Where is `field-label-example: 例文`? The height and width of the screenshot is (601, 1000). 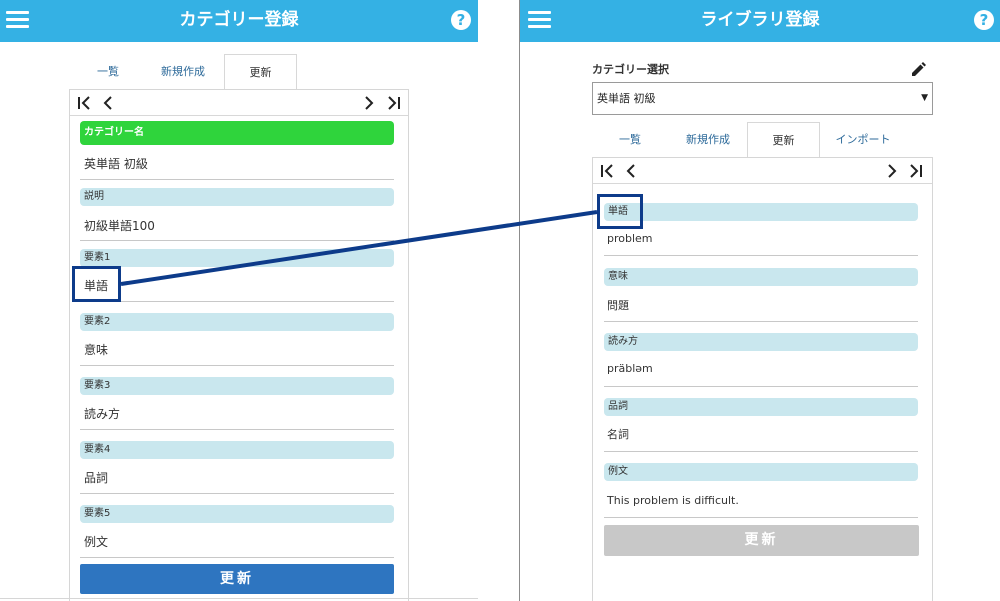 field-label-example: 例文 is located at coordinates (761, 472).